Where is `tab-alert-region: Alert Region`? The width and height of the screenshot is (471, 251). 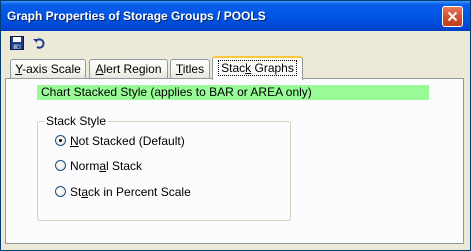
tab-alert-region: Alert Region is located at coordinates (128, 69).